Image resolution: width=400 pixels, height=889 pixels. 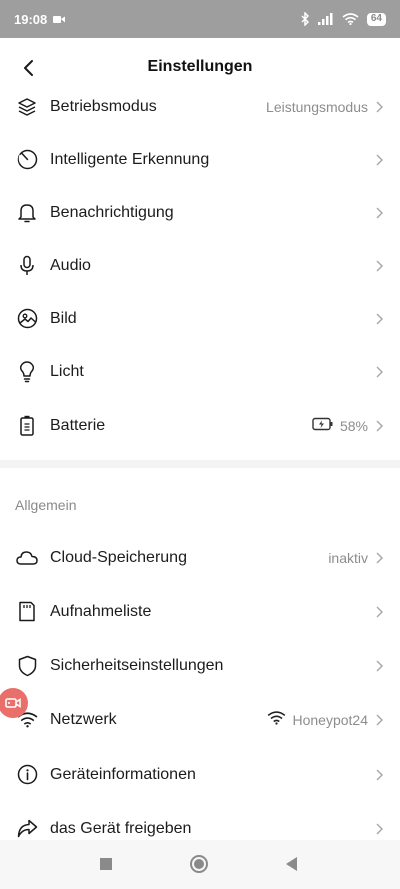 What do you see at coordinates (70, 265) in the screenshot?
I see `row-label: Audio` at bounding box center [70, 265].